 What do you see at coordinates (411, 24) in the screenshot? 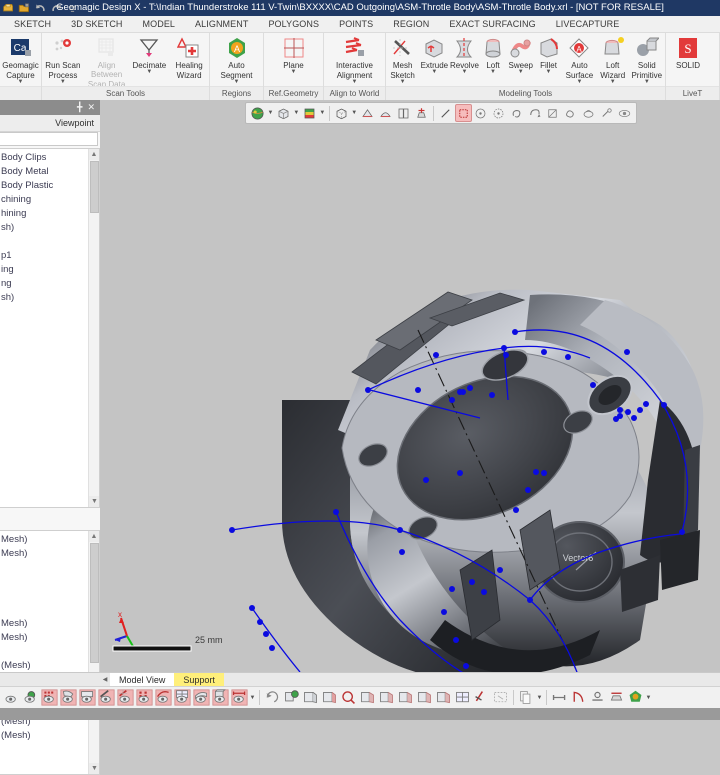
I see `ribbon-tab-region: REGION` at bounding box center [411, 24].